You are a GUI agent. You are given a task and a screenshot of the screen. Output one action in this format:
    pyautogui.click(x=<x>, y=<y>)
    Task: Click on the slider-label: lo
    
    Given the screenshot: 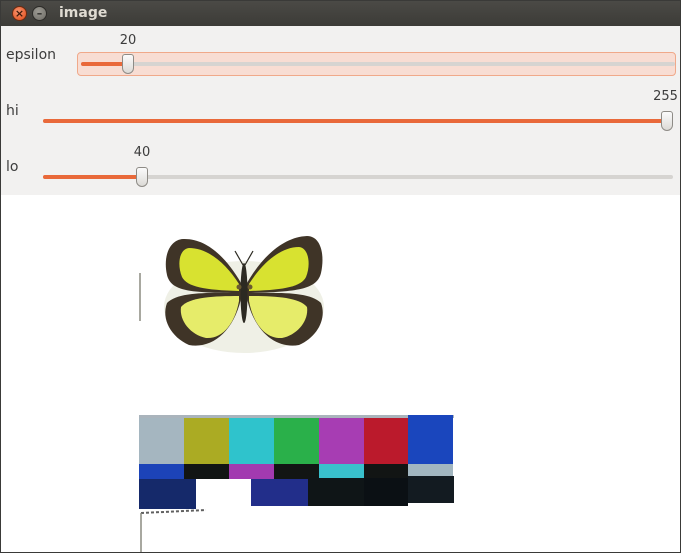 What is the action you would take?
    pyautogui.click(x=12, y=167)
    